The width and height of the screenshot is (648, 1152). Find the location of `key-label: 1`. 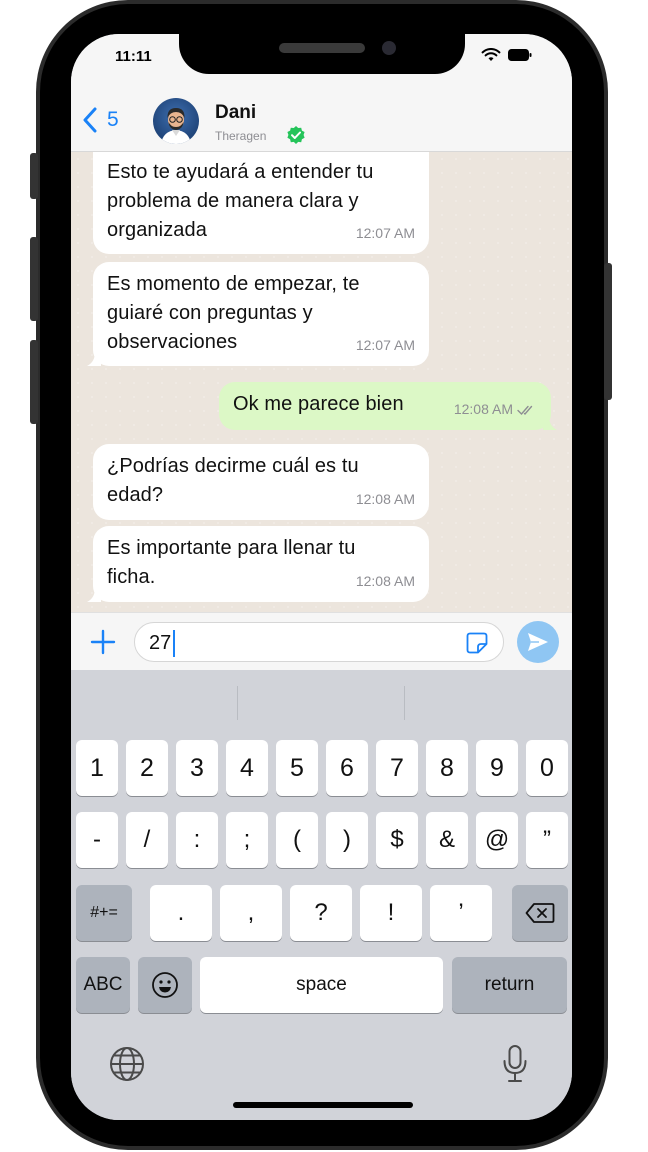

key-label: 1 is located at coordinates (97, 767).